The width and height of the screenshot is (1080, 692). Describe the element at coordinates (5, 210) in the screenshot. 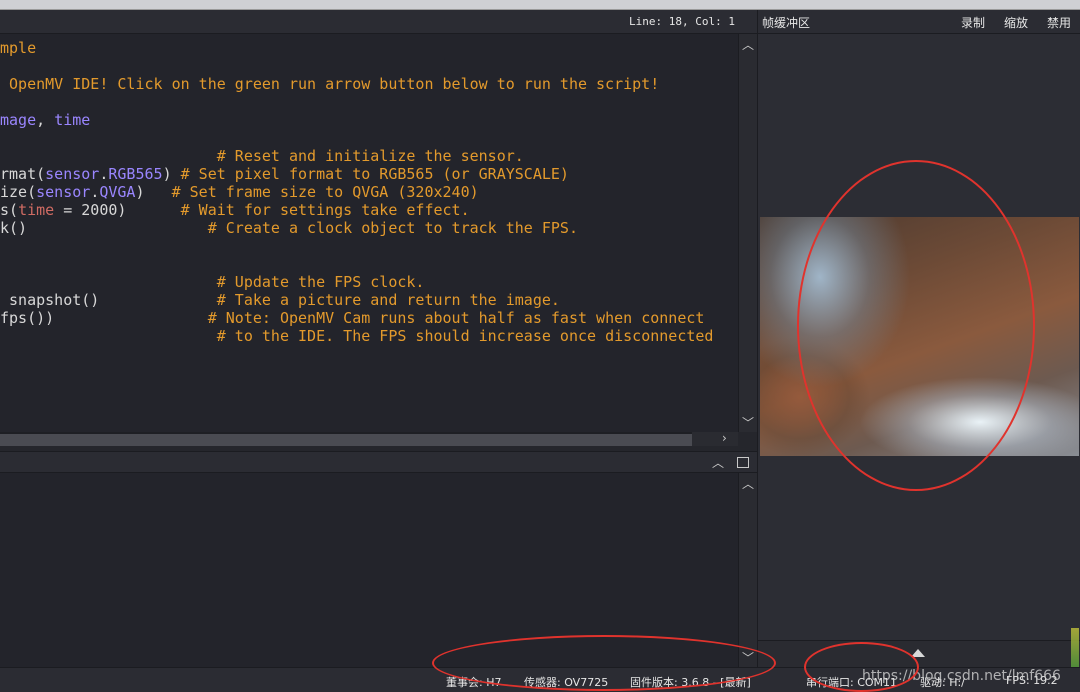

I see `code-token: s` at that location.